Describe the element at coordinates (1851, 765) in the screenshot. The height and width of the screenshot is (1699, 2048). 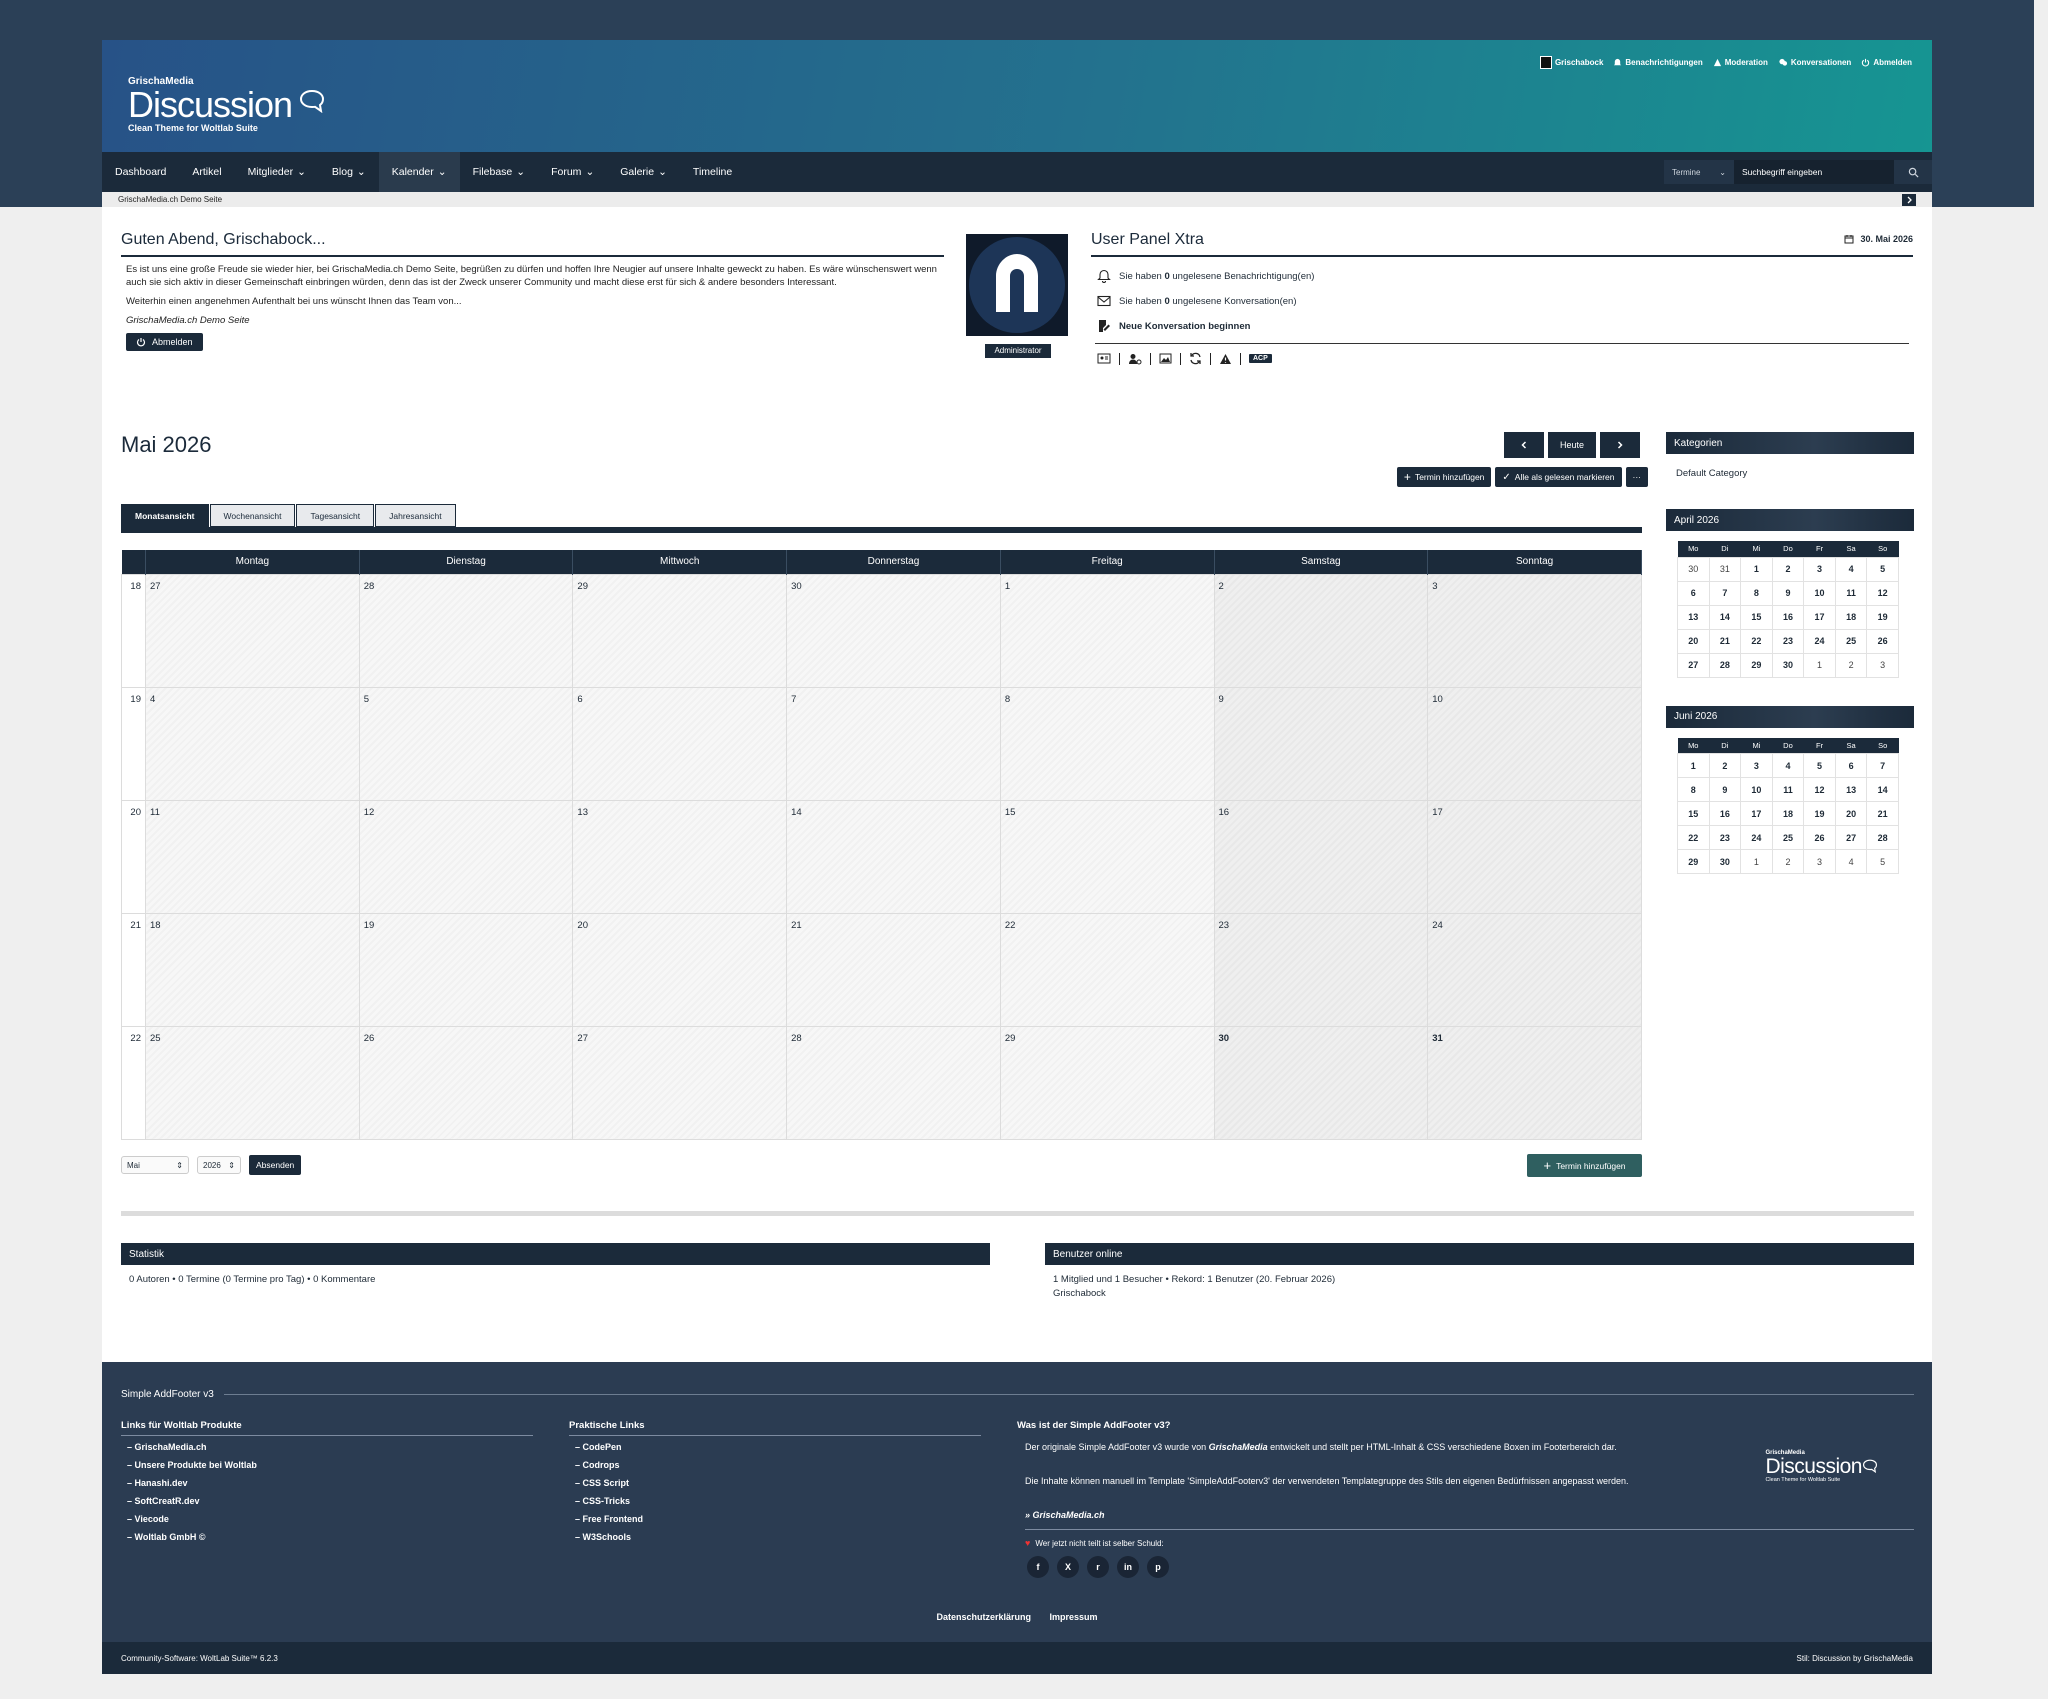
I see `mini-day-cell: 6` at that location.